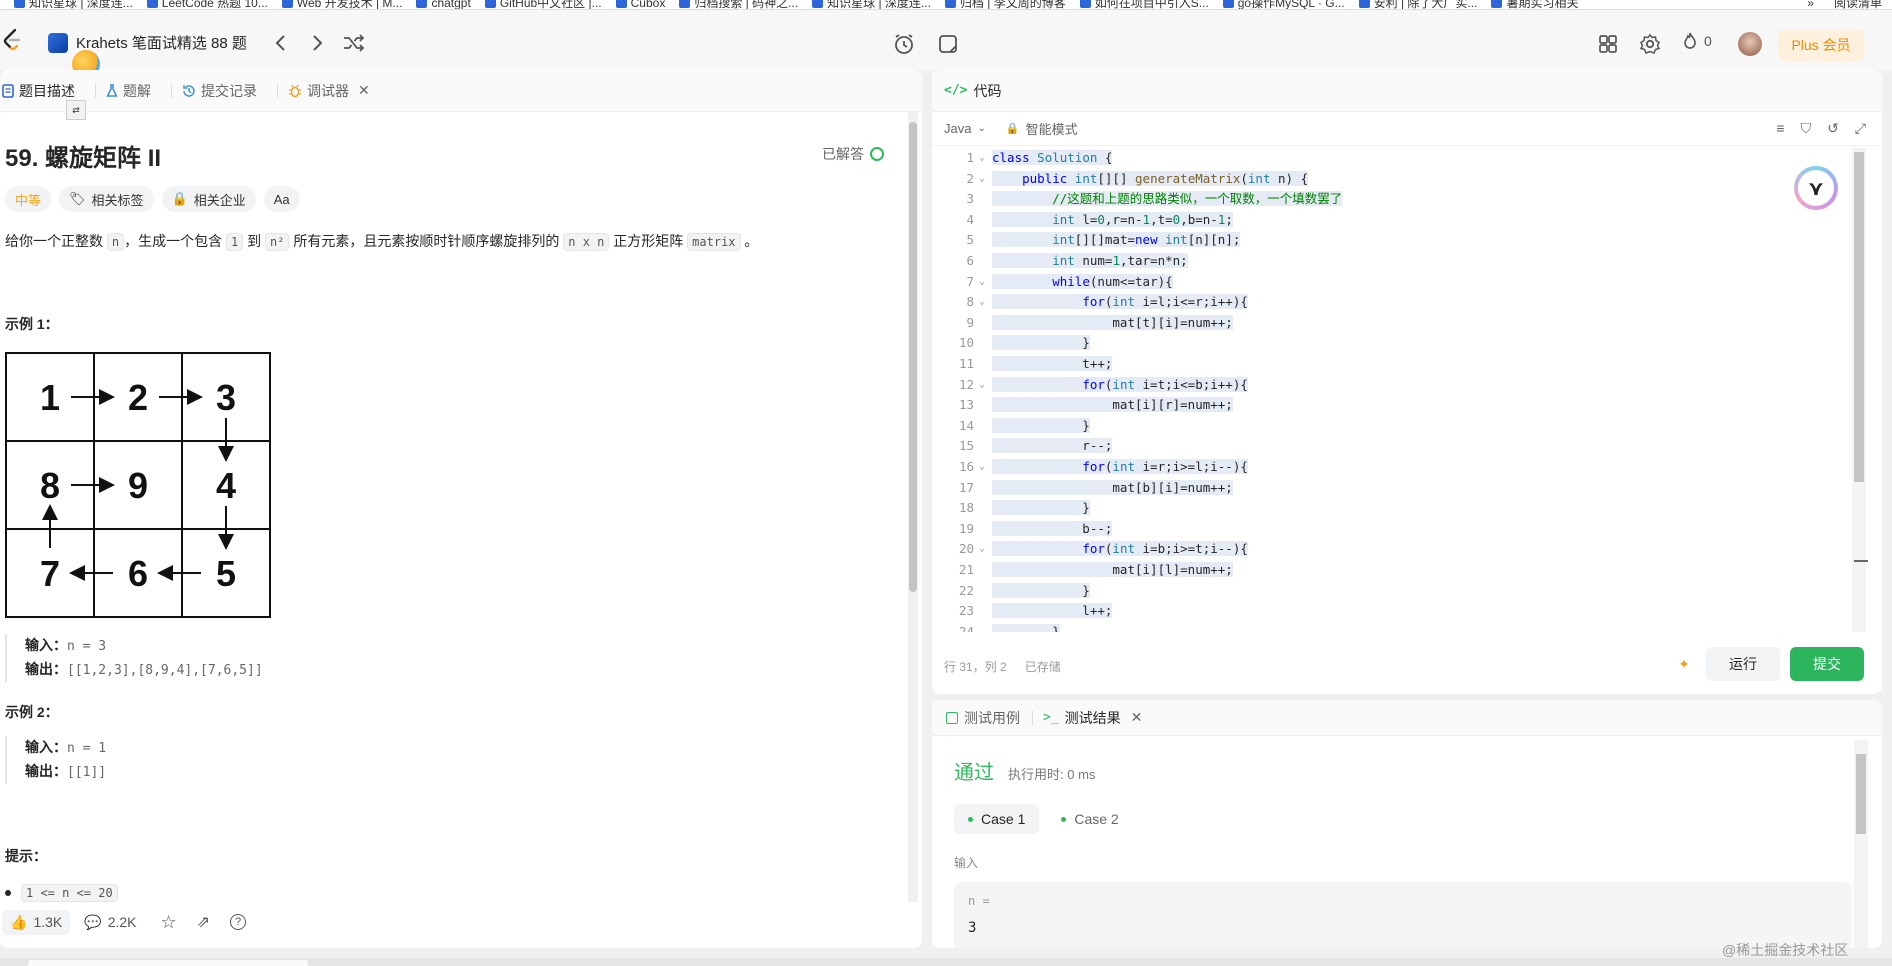 The width and height of the screenshot is (1892, 966). I want to click on note-icon, so click(948, 44).